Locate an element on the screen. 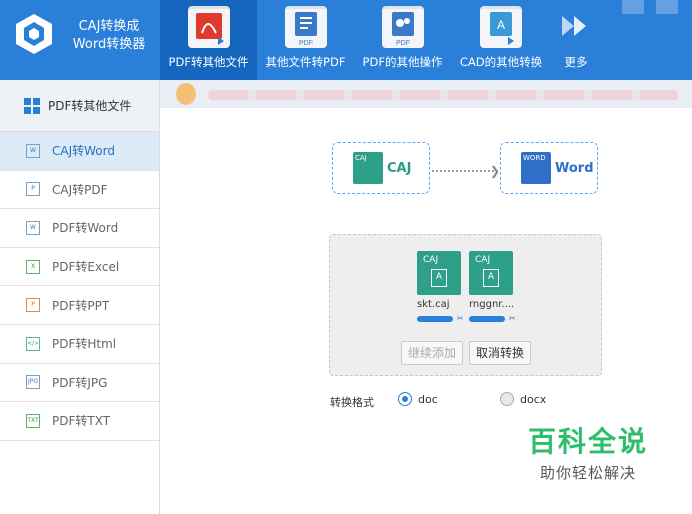 This screenshot has width=692, height=514. nav-label: PDF的其他操作 is located at coordinates (402, 62).